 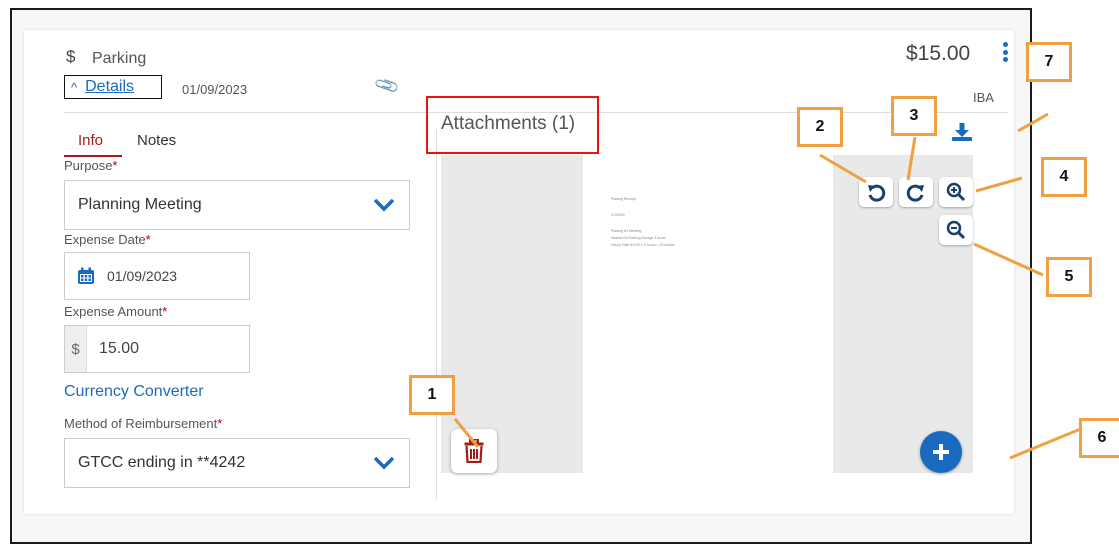 I want to click on dollar-icon: $, so click(x=71, y=56).